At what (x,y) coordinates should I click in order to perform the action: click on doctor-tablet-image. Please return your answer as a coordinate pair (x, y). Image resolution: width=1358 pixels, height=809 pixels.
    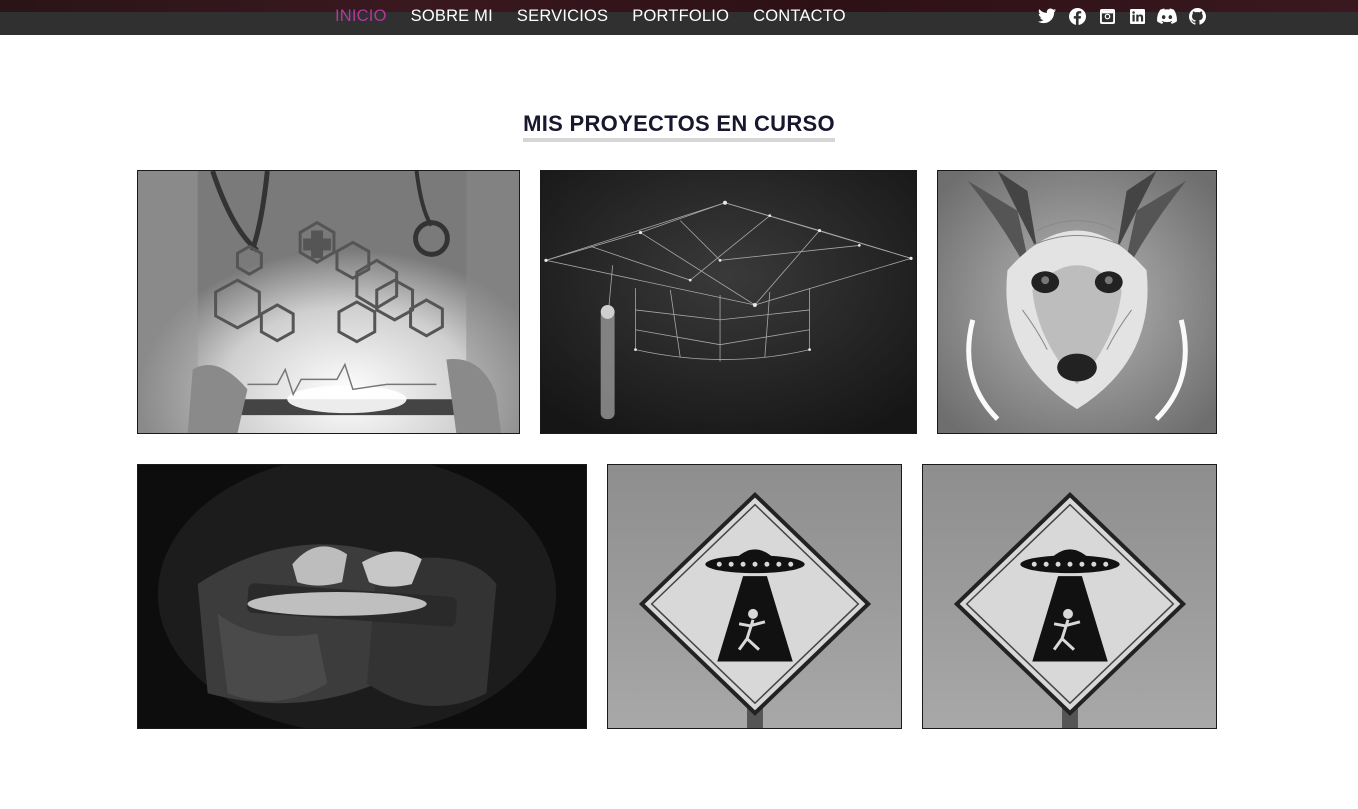
    Looking at the image, I should click on (328, 302).